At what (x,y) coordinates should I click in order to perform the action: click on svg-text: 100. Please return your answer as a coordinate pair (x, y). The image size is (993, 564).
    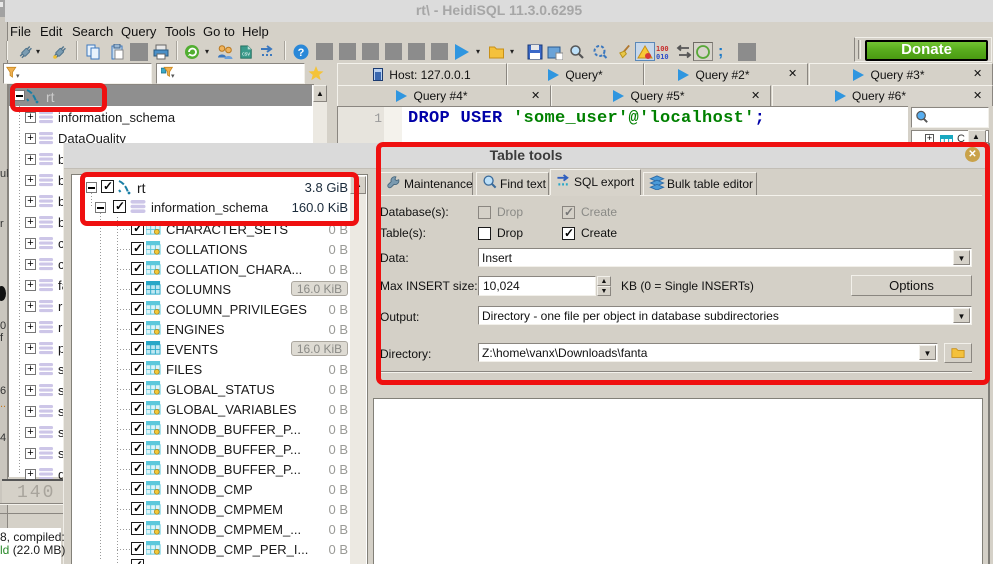
    Looking at the image, I should click on (662, 49).